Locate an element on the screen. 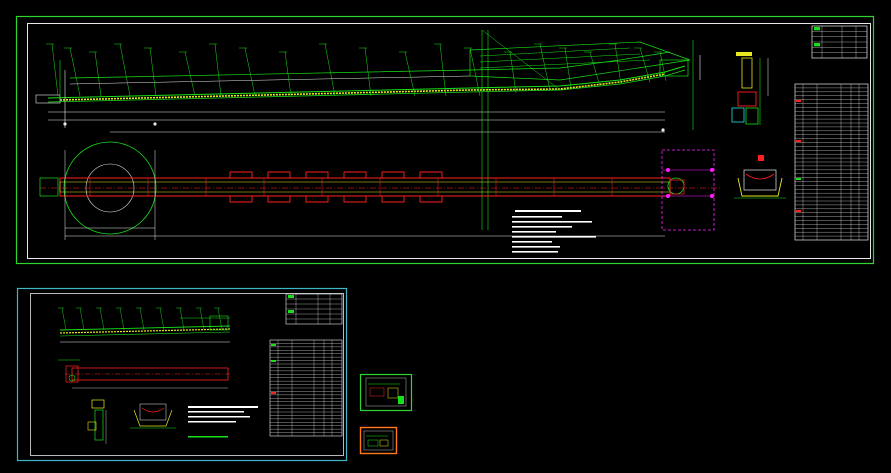 The width and height of the screenshot is (891, 473). bill-of-materials-table is located at coordinates (831, 162).